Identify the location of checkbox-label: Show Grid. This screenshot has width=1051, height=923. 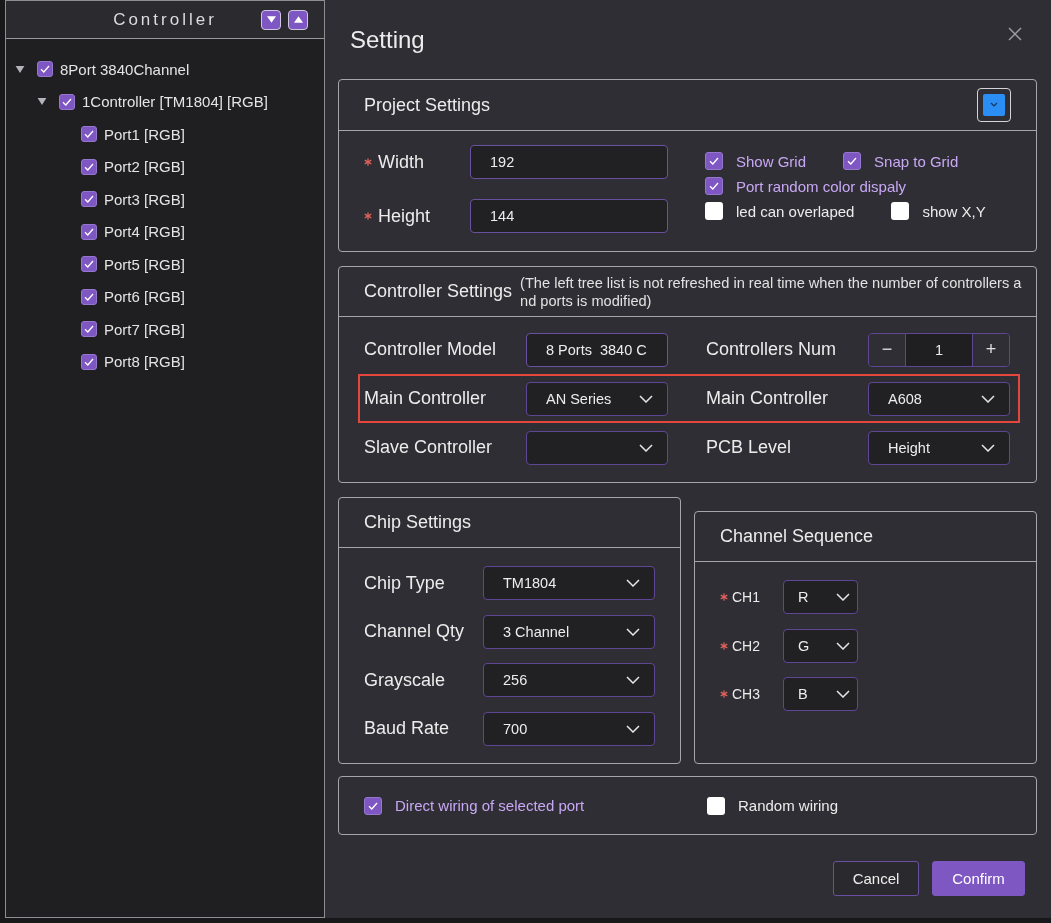
(771, 161).